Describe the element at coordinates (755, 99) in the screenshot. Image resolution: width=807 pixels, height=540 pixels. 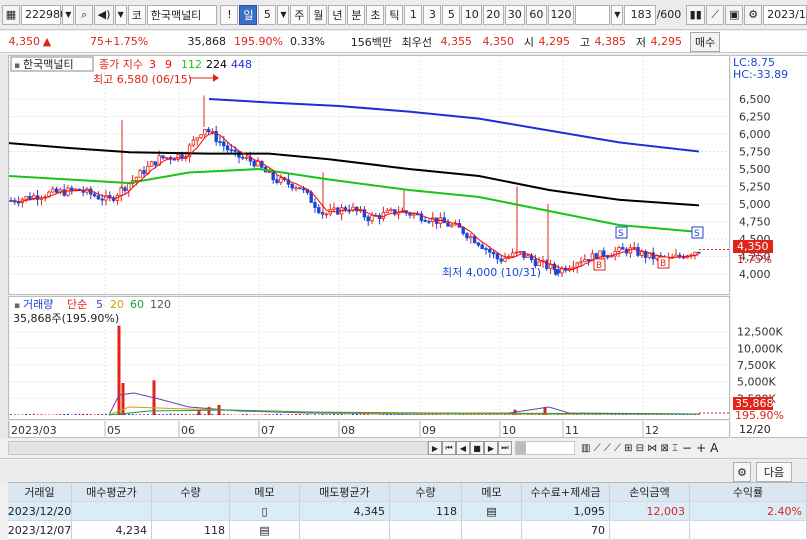
I see `price-tick-label: 6,500` at that location.